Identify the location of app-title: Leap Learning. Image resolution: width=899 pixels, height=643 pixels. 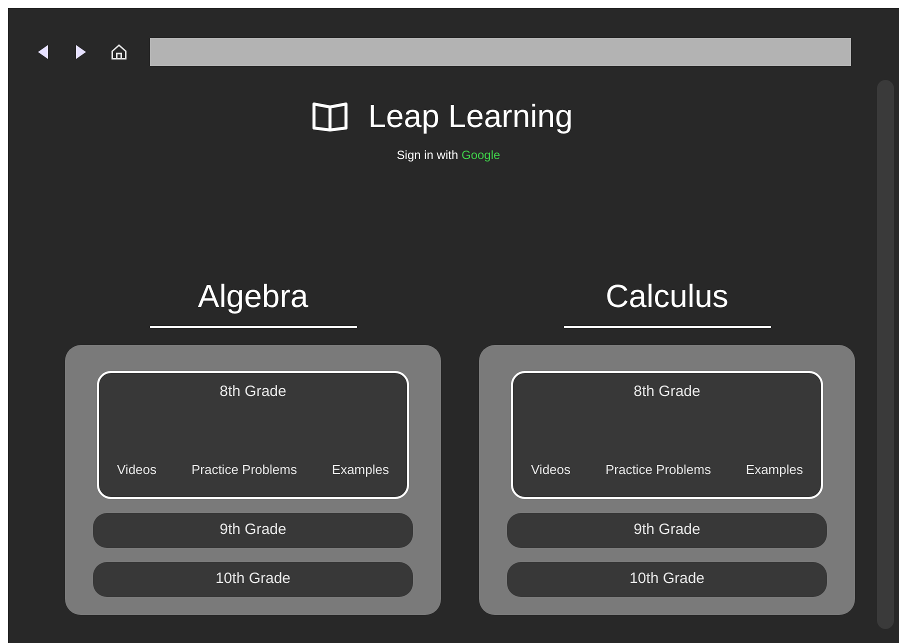
(470, 116).